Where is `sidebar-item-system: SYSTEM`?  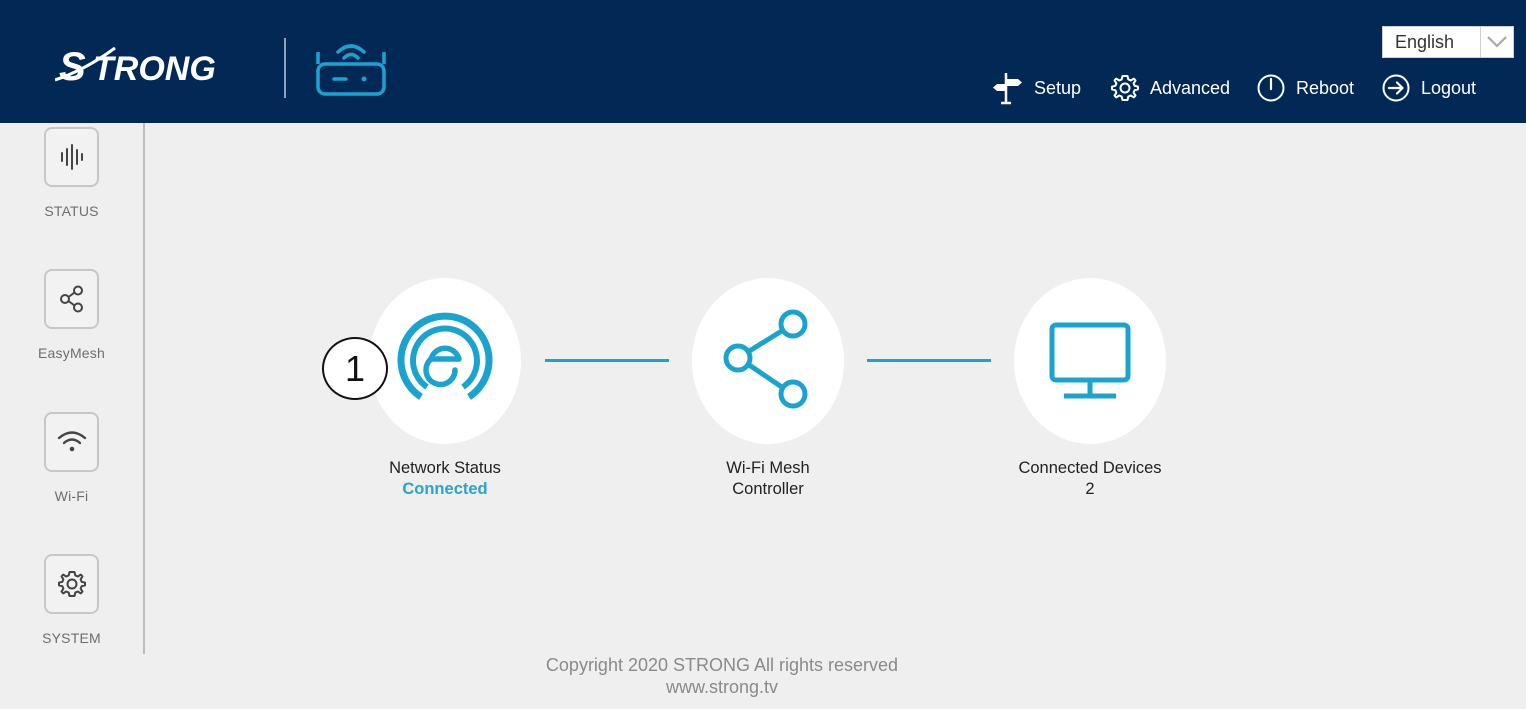
sidebar-item-system: SYSTEM is located at coordinates (71, 600).